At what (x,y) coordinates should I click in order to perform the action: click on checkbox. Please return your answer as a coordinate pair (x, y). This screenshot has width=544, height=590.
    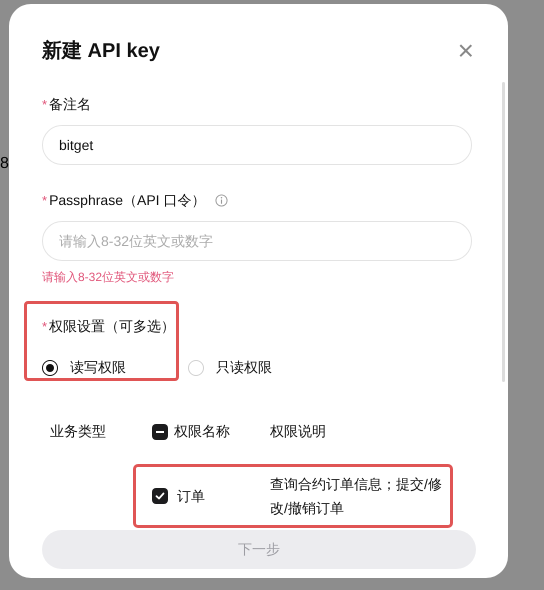
    Looking at the image, I should click on (160, 496).